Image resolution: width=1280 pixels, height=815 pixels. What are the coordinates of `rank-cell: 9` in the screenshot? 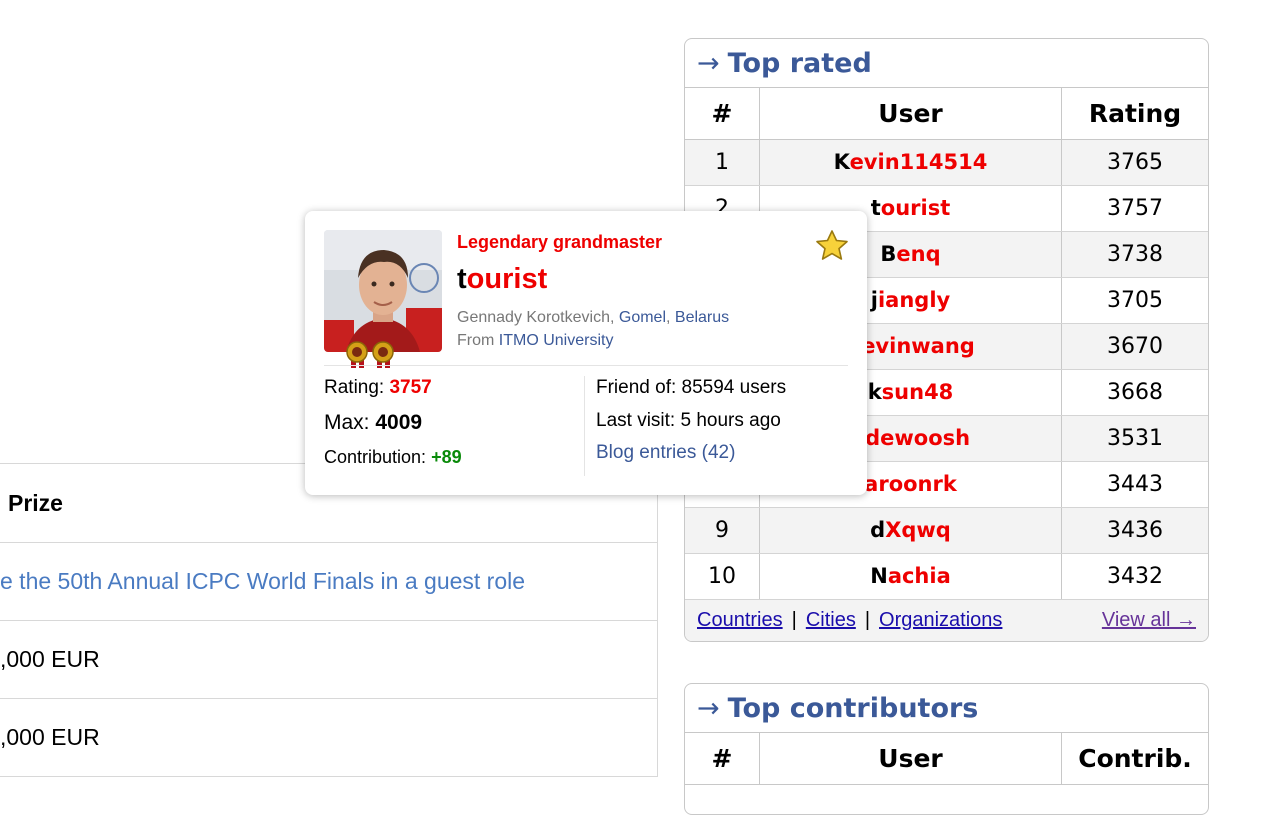 It's located at (722, 530).